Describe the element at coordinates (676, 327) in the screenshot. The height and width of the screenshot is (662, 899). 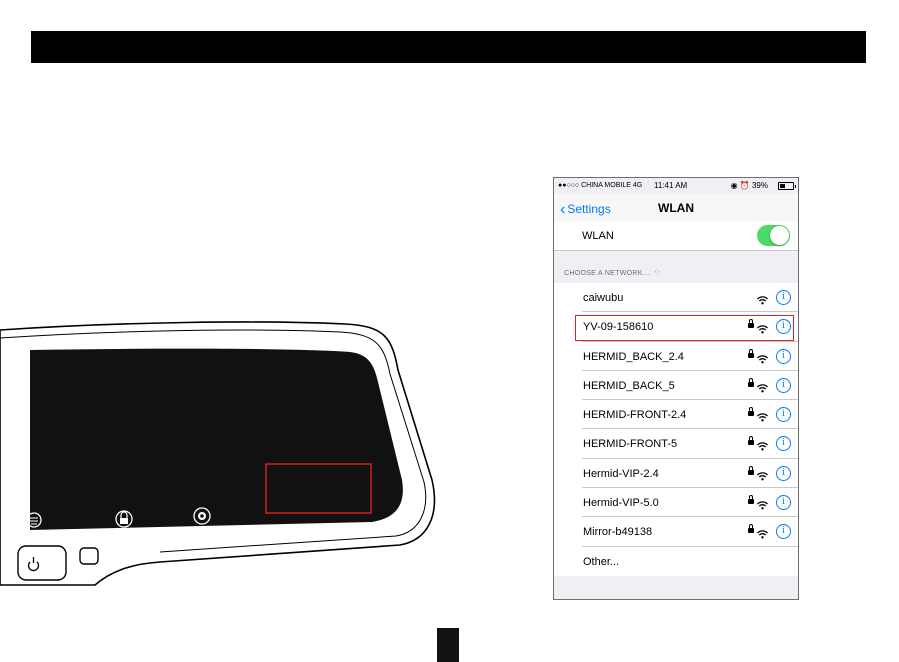
I see `network-row: YV-09-158610 i` at that location.